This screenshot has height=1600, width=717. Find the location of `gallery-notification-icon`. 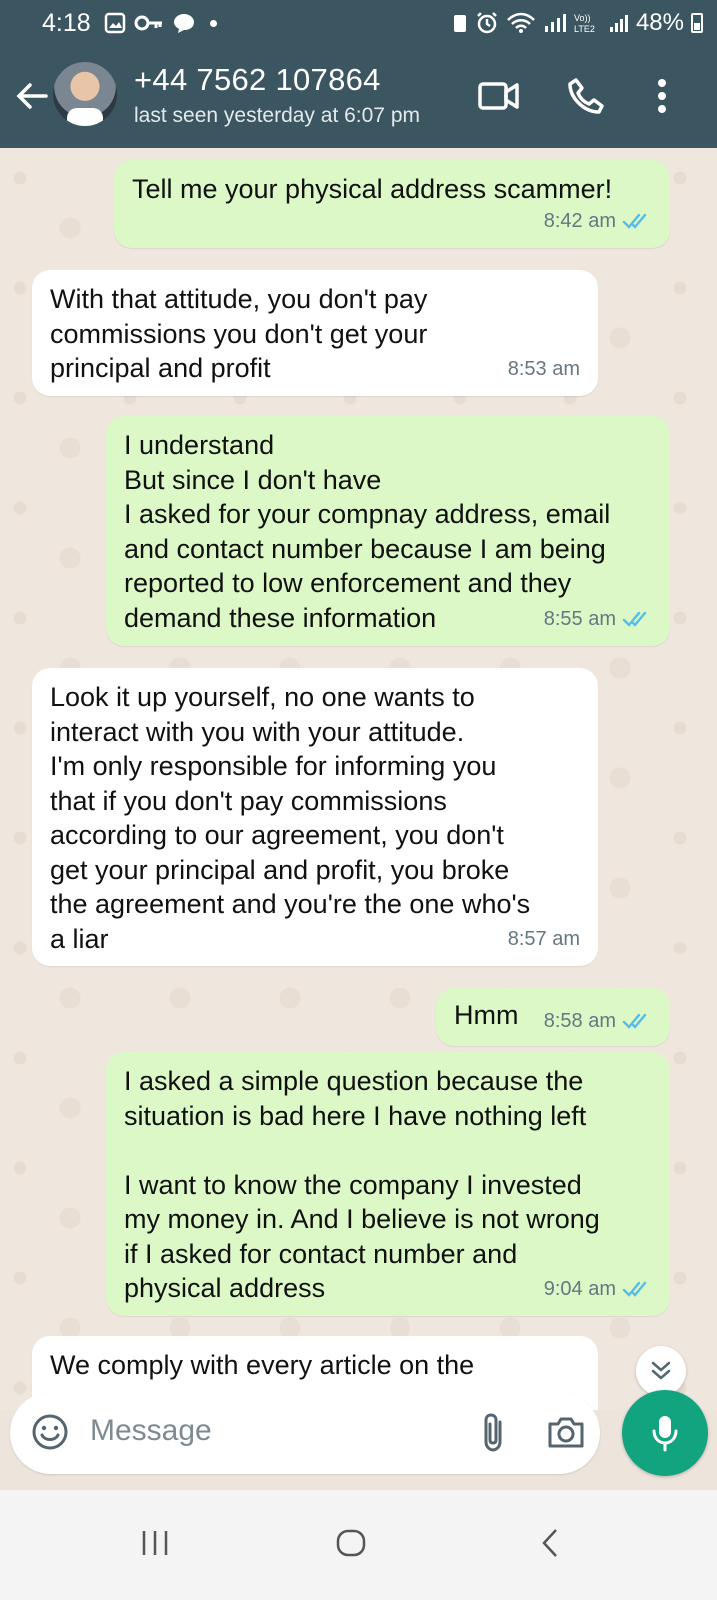

gallery-notification-icon is located at coordinates (115, 23).